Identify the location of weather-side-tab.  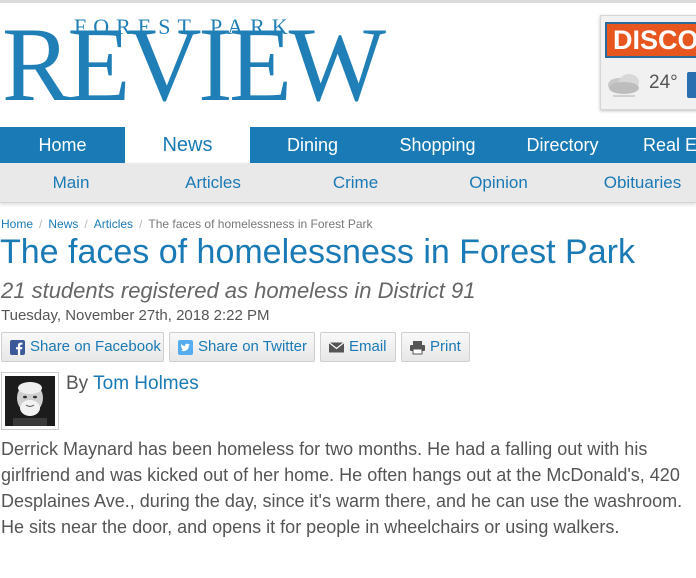
(691, 85).